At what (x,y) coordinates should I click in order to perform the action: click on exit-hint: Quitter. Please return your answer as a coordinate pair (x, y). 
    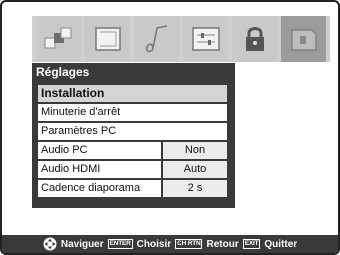
    Looking at the image, I should click on (281, 244).